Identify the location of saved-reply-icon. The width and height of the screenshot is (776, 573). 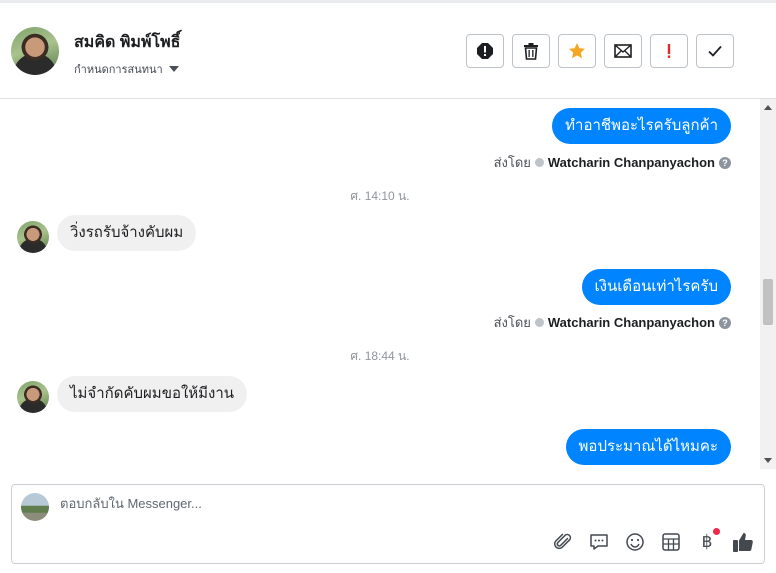
(599, 542).